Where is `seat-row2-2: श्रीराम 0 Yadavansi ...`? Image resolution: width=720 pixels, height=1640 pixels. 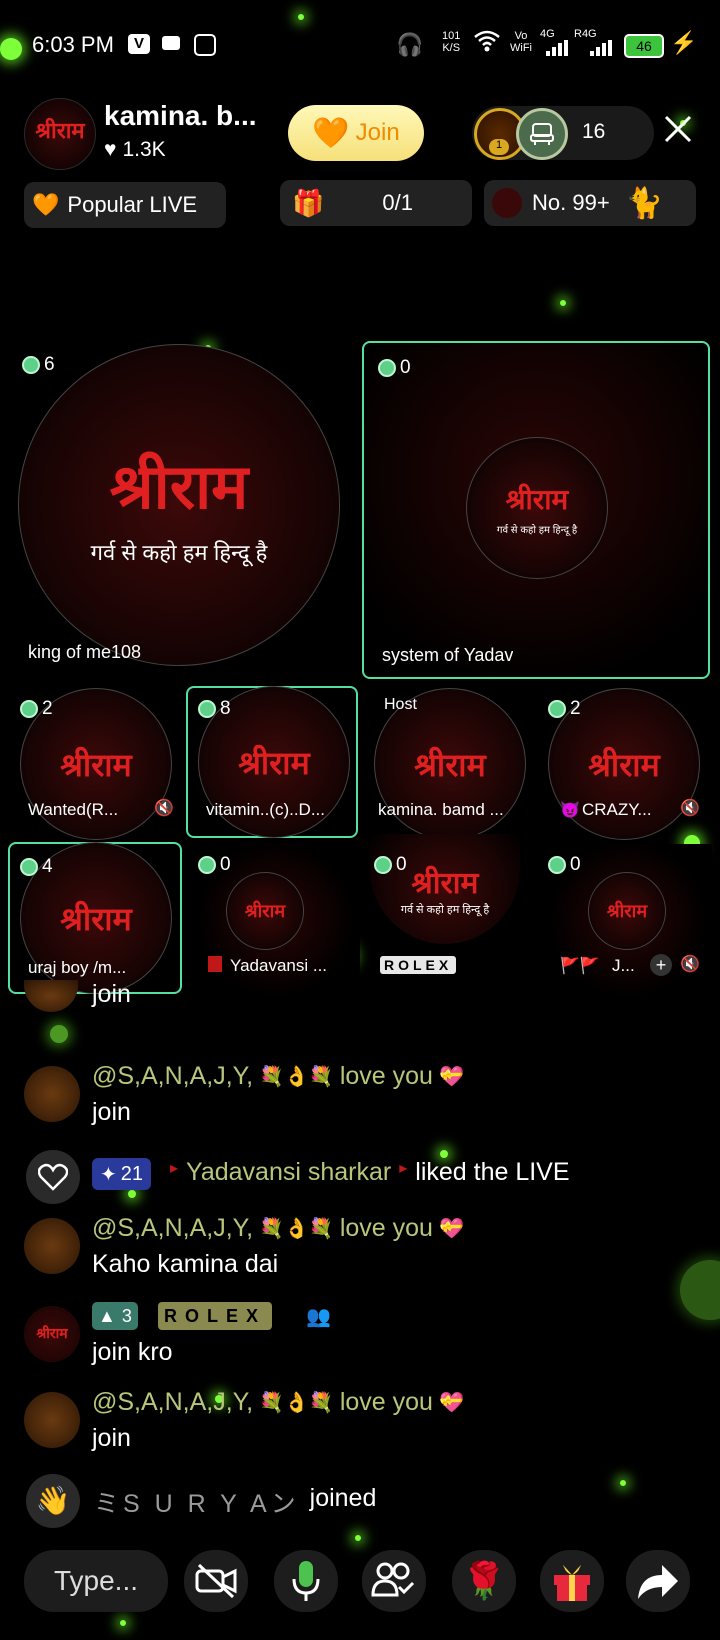 seat-row2-2: श्रीराम 0 Yadavansi ... is located at coordinates (276, 919).